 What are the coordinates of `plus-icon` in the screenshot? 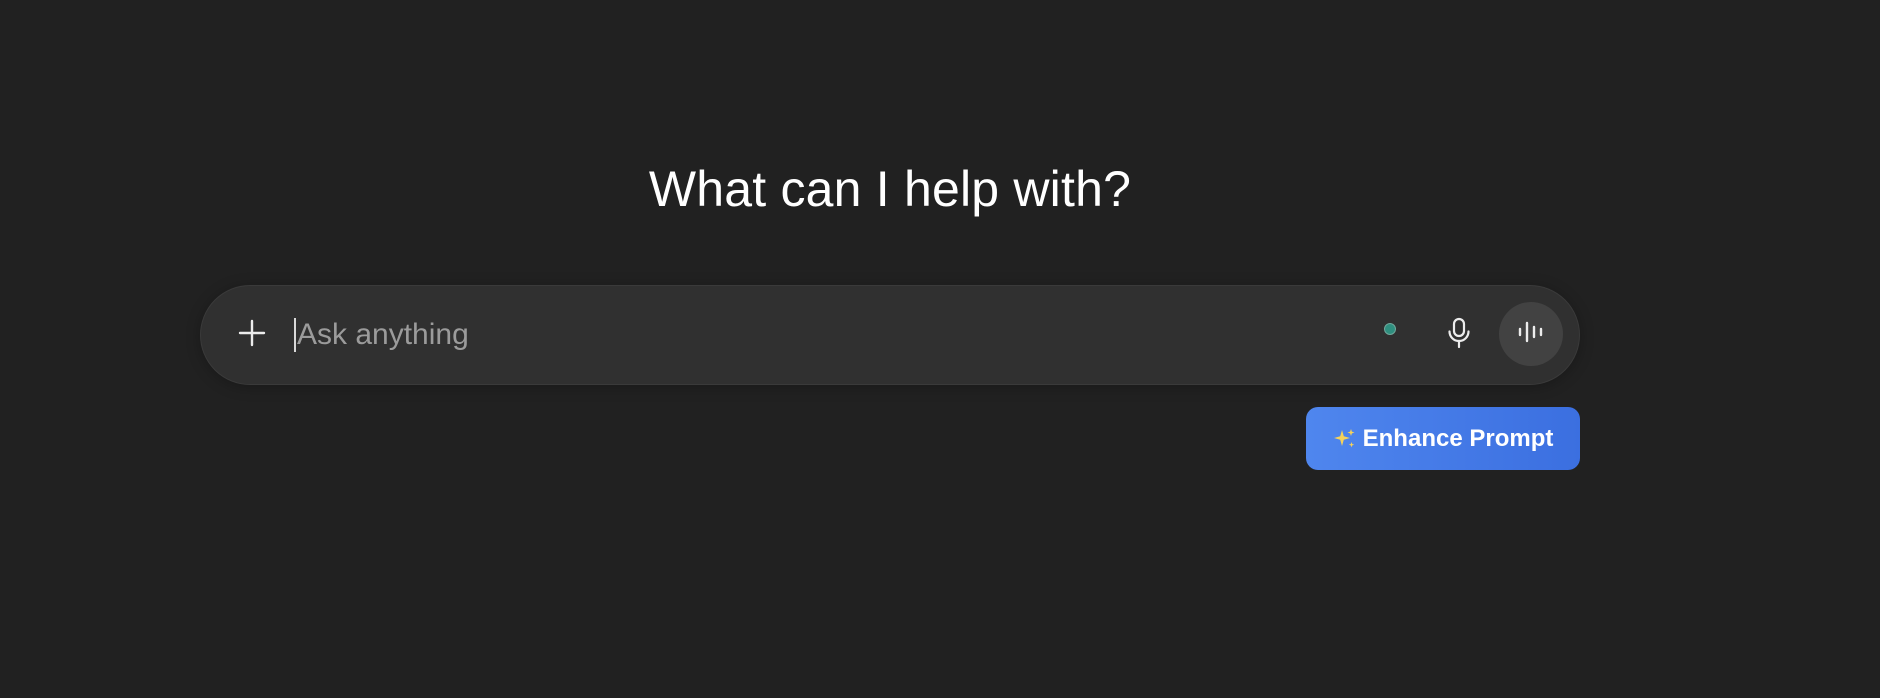 It's located at (252, 335).